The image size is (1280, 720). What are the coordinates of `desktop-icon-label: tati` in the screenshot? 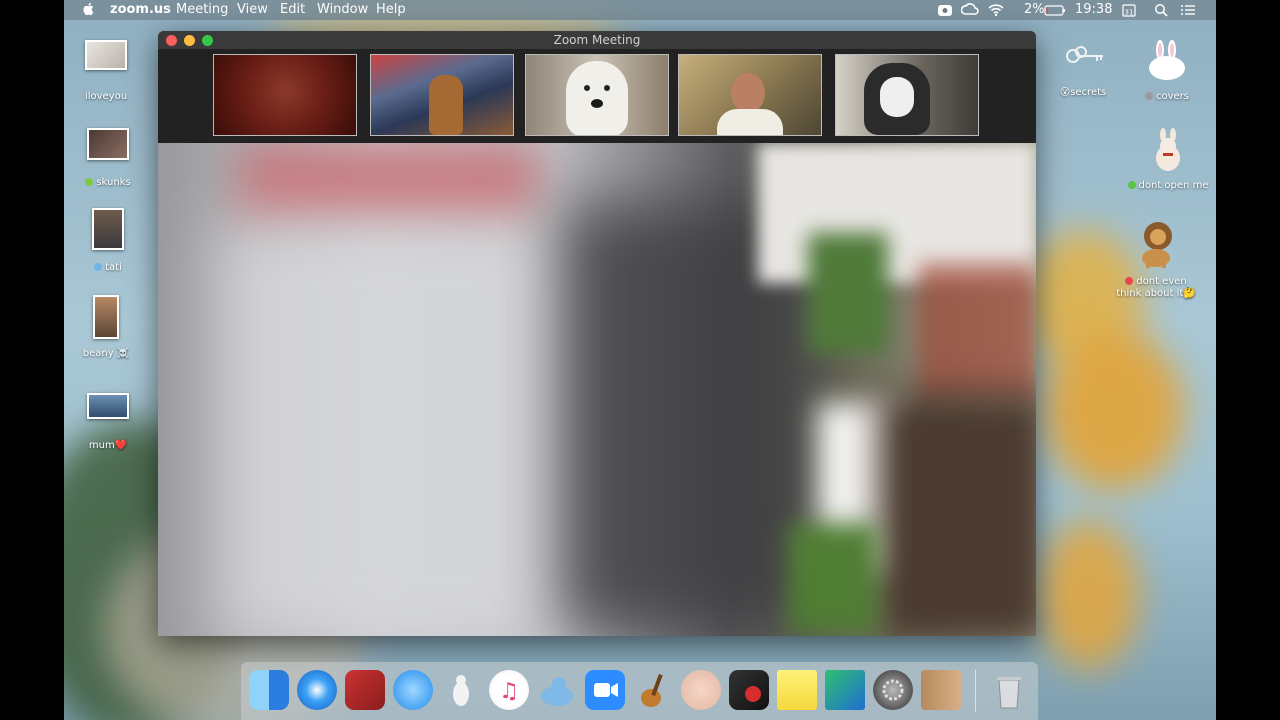 It's located at (113, 267).